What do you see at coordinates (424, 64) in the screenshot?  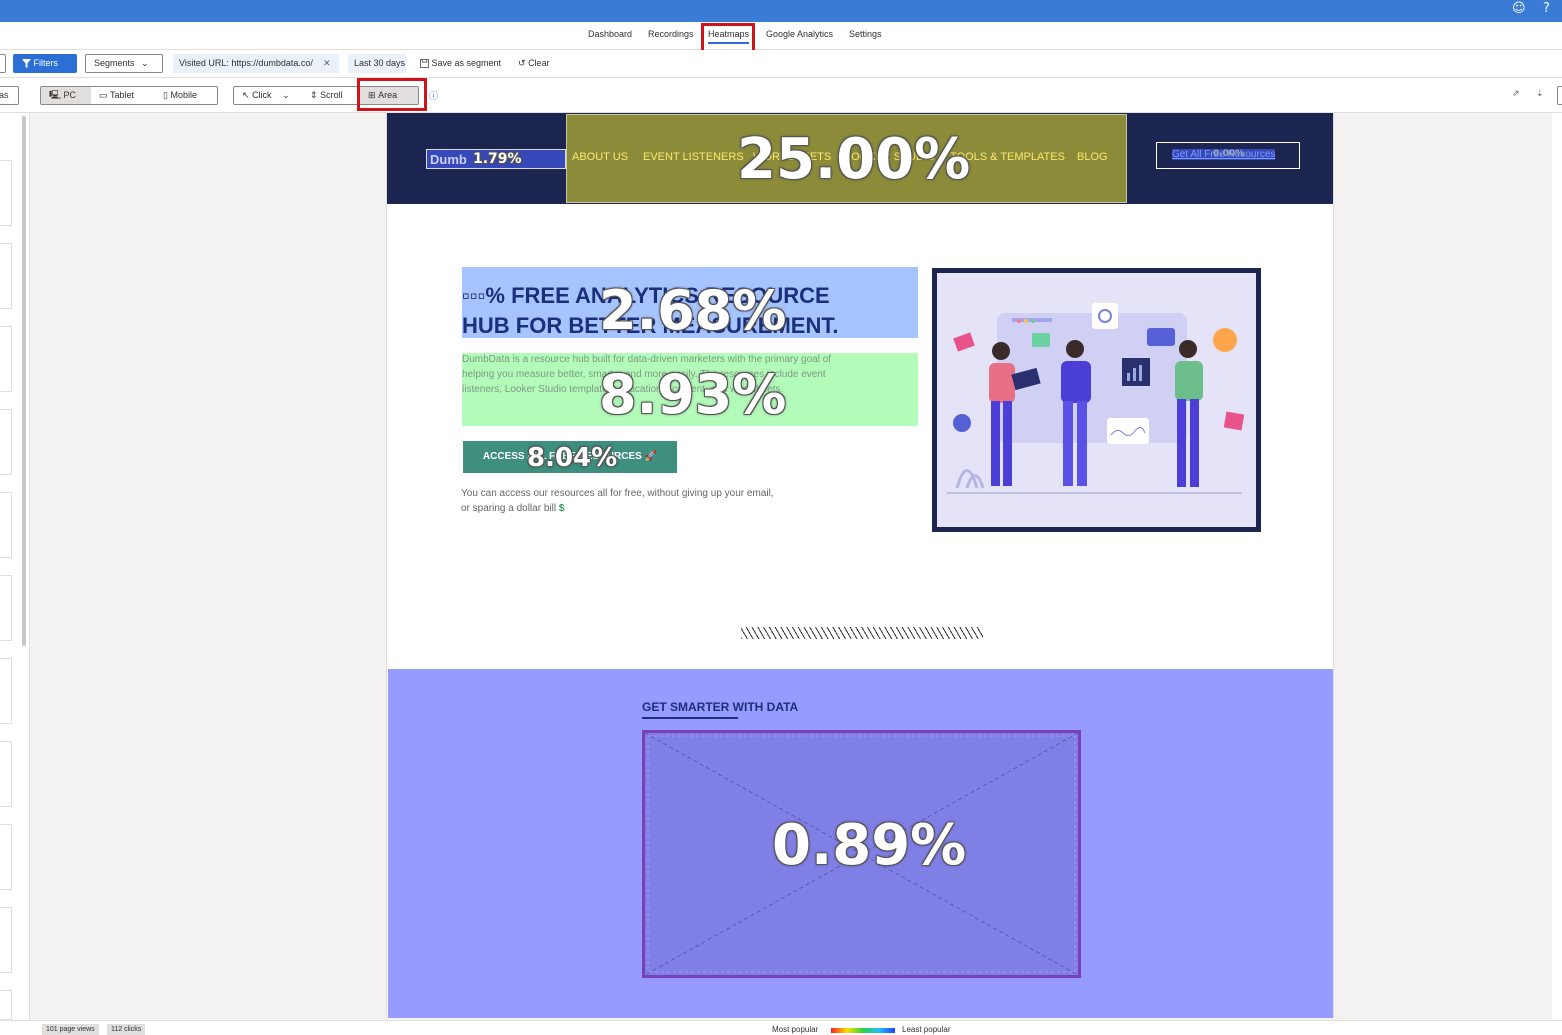 I see `save-icon` at bounding box center [424, 64].